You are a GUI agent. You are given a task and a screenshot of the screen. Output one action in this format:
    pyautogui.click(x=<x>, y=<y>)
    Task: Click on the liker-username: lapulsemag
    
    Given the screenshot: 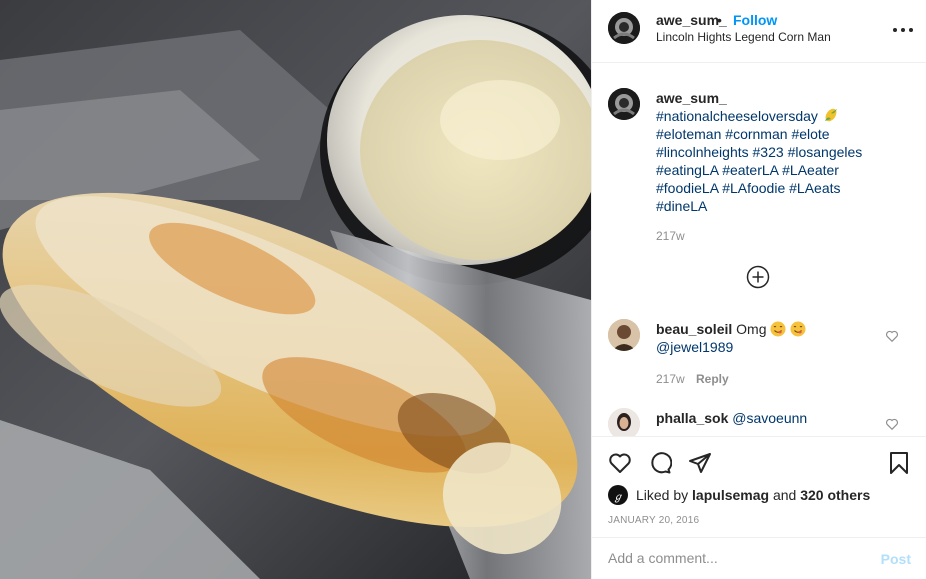 What is the action you would take?
    pyautogui.click(x=730, y=495)
    